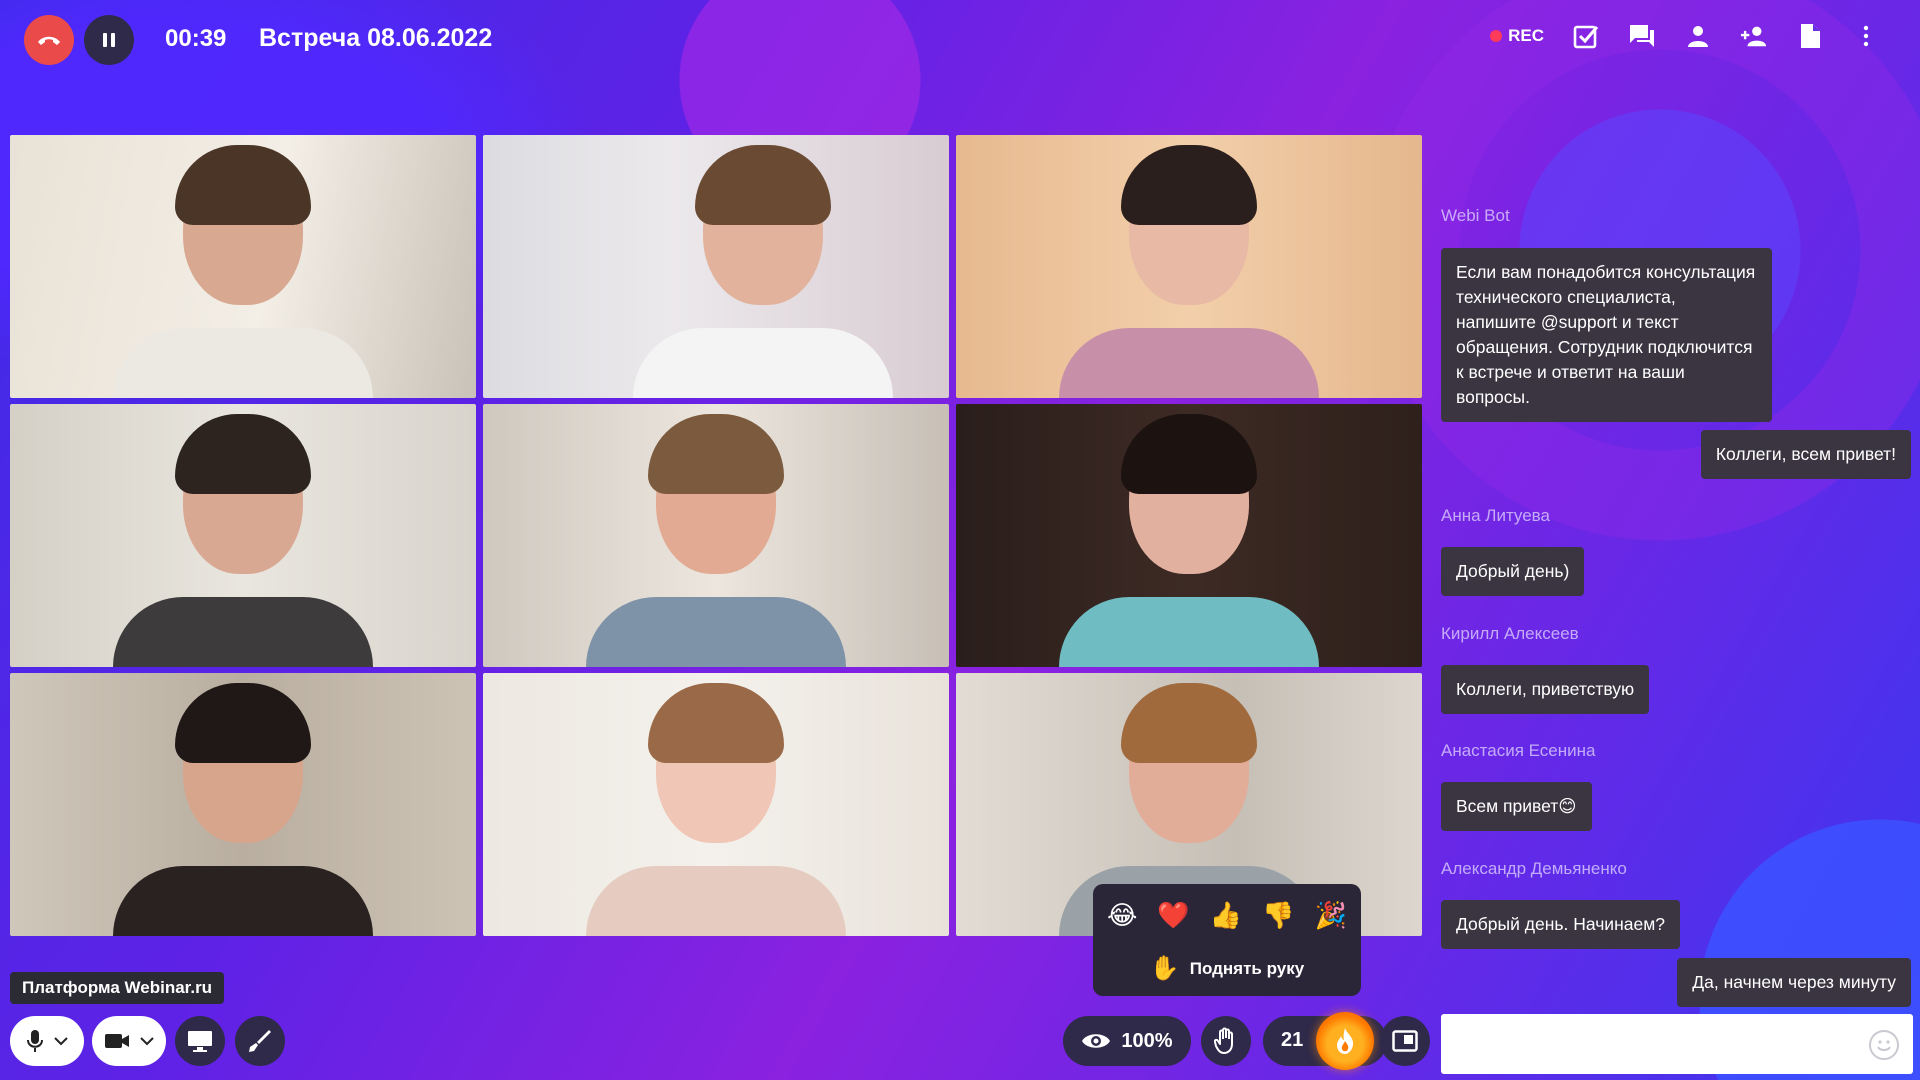  I want to click on top-toolbar: REC, so click(1685, 36).